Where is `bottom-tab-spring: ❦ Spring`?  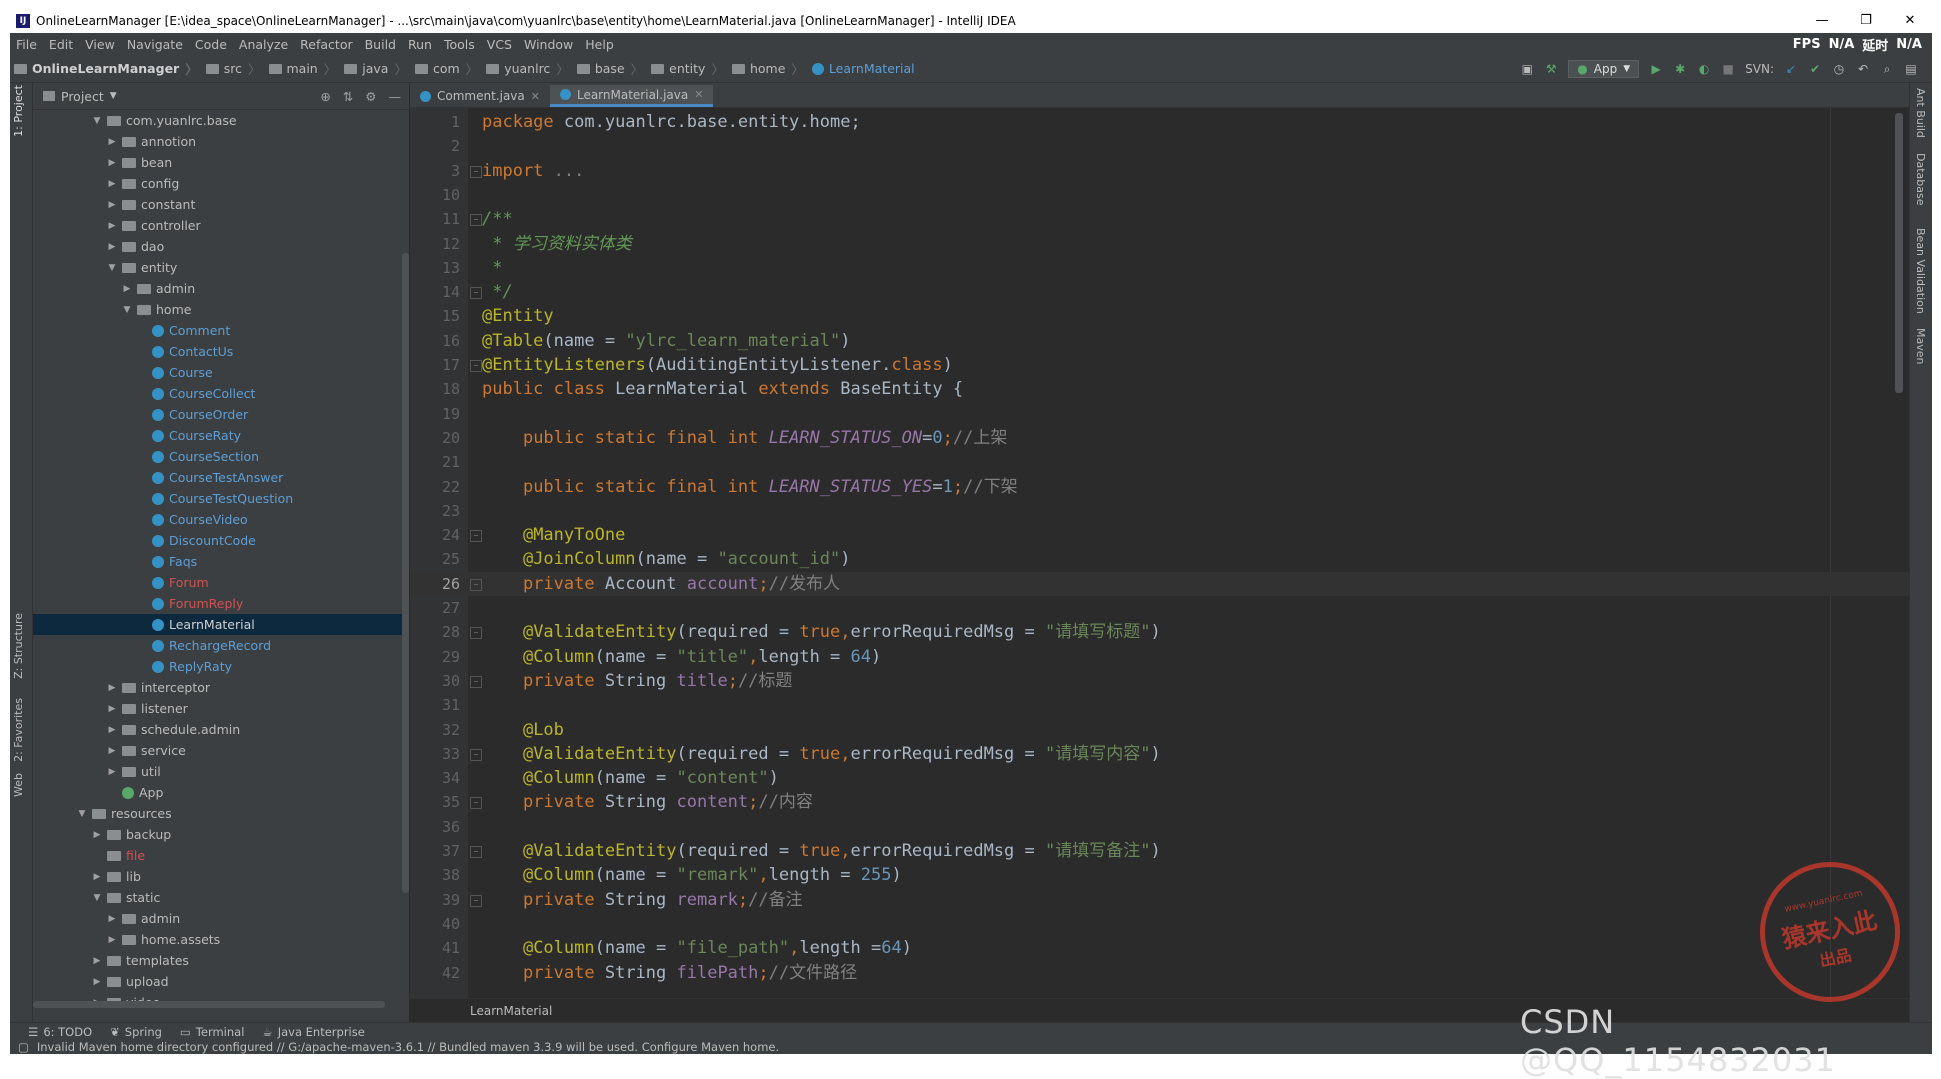 bottom-tab-spring: ❦ Spring is located at coordinates (136, 1032).